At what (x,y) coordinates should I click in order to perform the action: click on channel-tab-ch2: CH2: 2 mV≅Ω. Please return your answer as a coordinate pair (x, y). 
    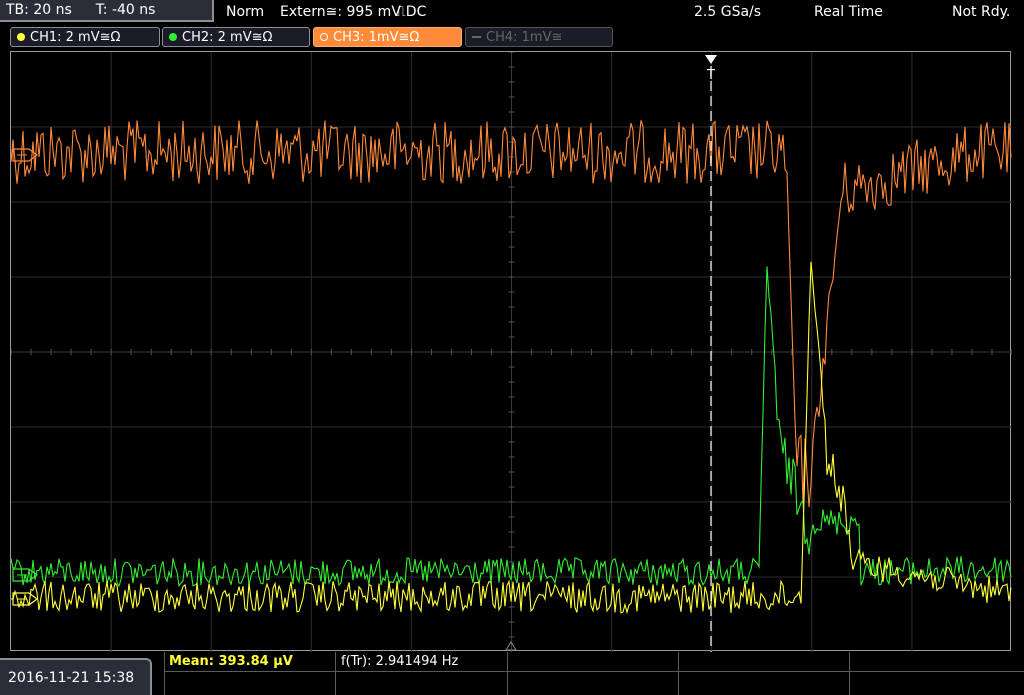
    Looking at the image, I should click on (236, 37).